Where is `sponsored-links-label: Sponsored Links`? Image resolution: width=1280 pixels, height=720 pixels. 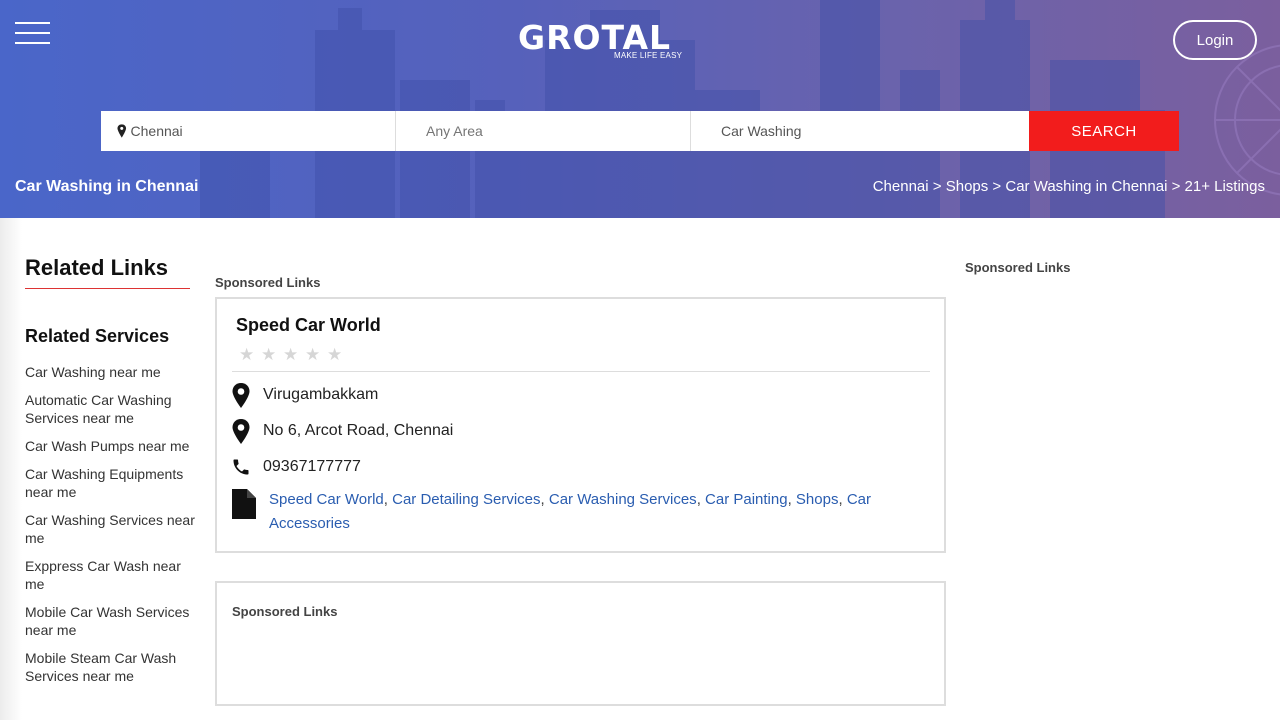
sponsored-links-label: Sponsored Links is located at coordinates (268, 282).